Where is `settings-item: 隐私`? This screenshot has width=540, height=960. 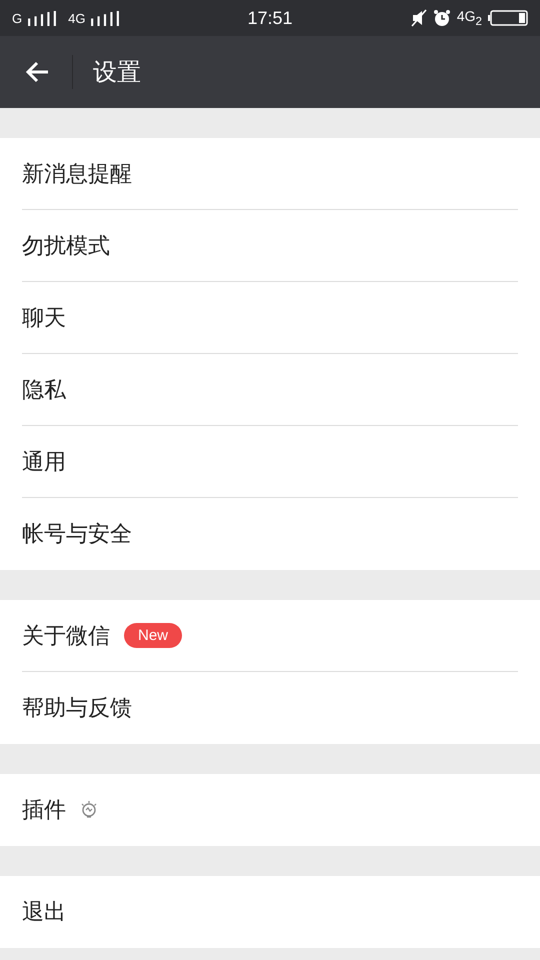 settings-item: 隐私 is located at coordinates (270, 390).